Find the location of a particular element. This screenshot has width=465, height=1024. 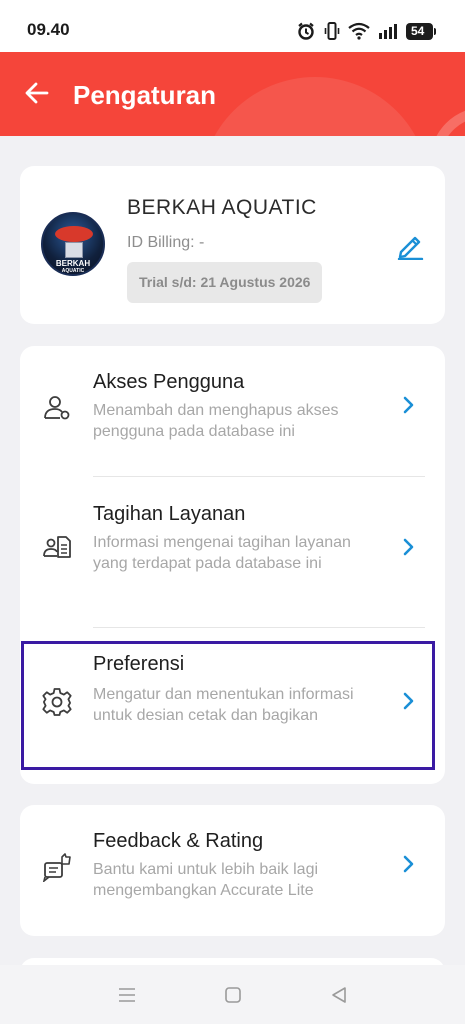

billing-document-icon is located at coordinates (57, 547).